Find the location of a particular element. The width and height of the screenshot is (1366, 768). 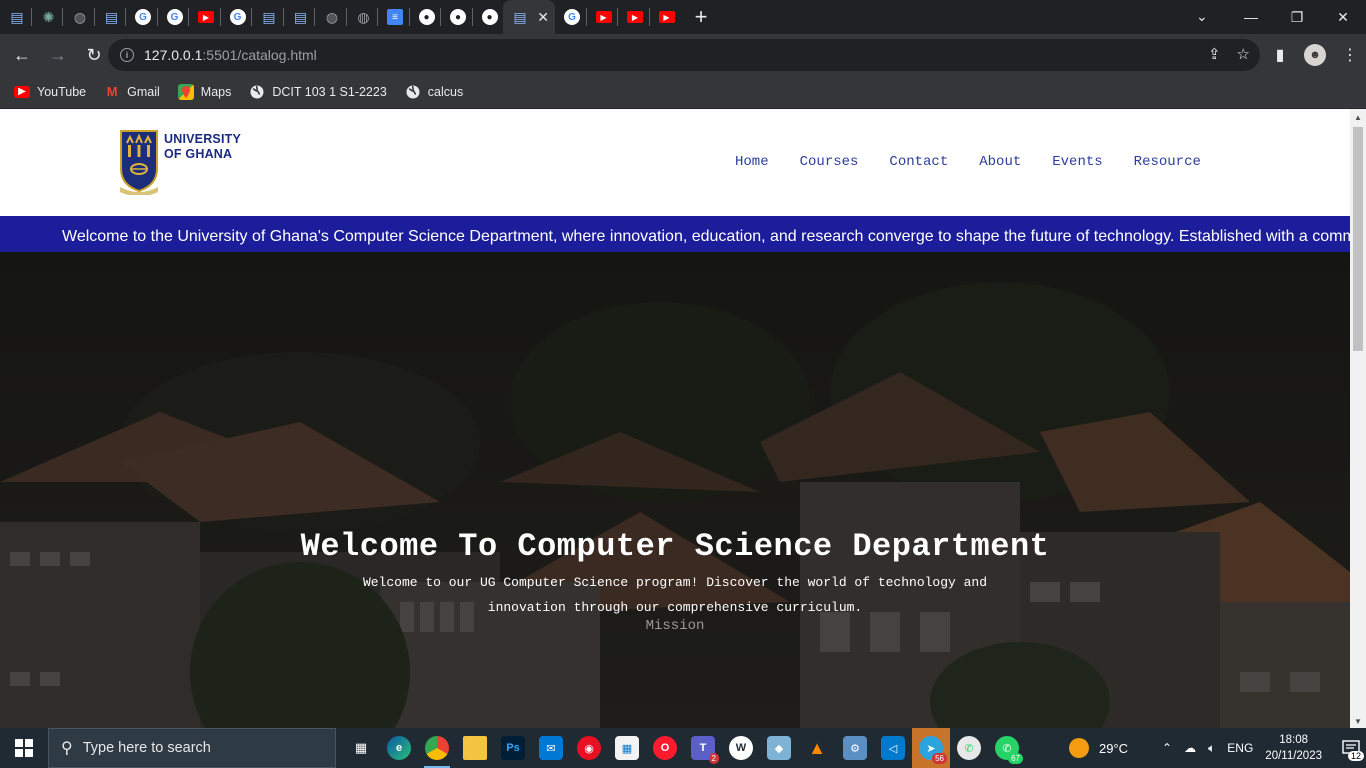

browser-tab: ●Pe is located at coordinates (488, 17).